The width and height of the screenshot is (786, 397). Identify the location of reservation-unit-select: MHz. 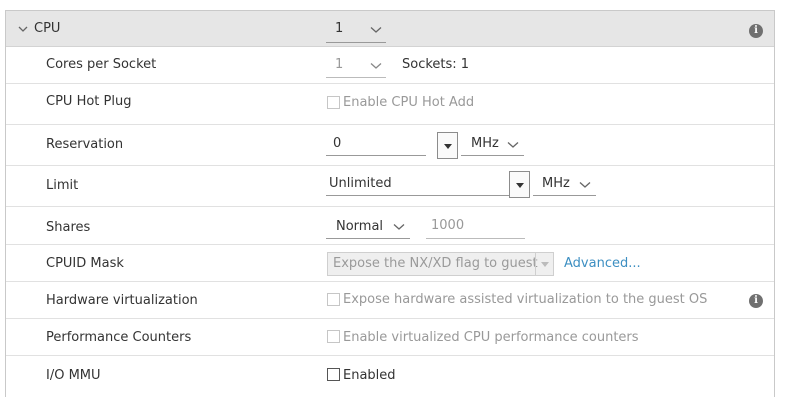
(492, 144).